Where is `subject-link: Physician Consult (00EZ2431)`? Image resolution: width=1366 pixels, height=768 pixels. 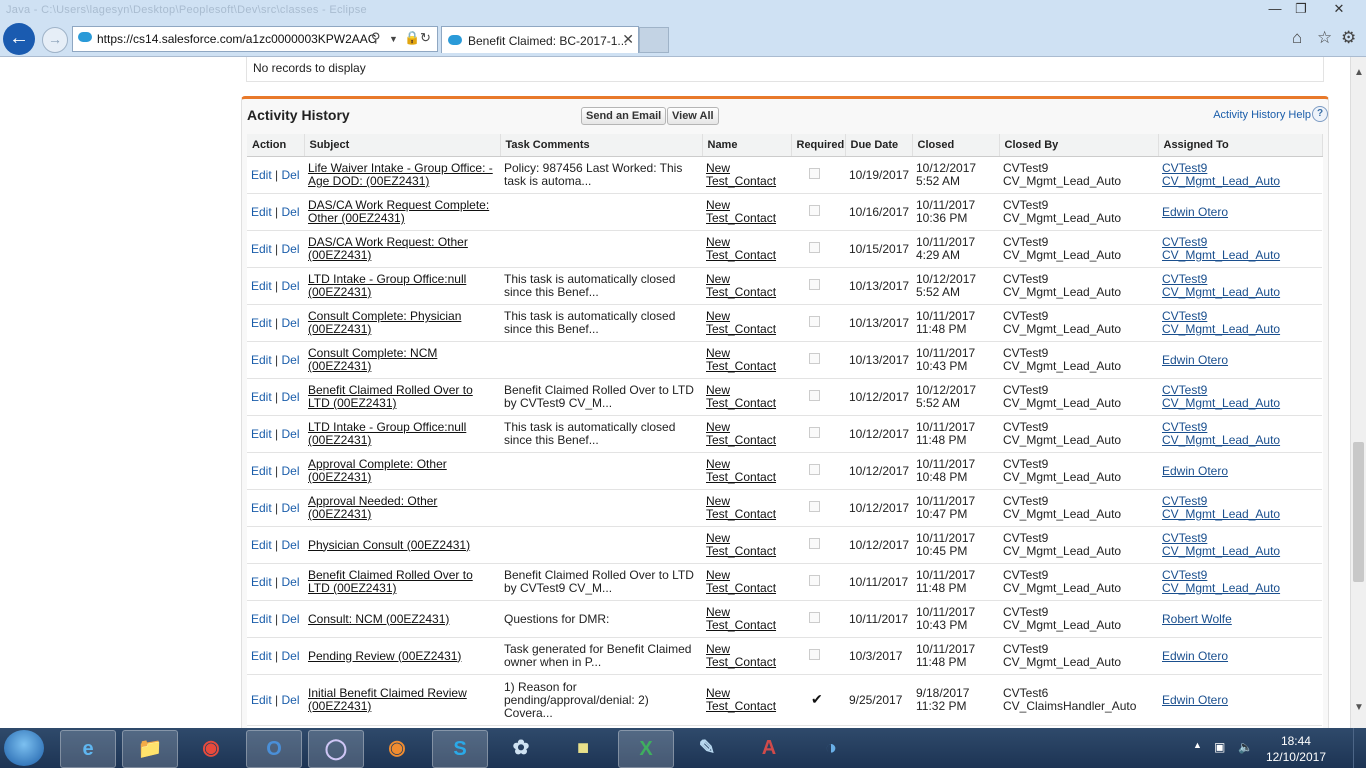
subject-link: Physician Consult (00EZ2431) is located at coordinates (389, 545).